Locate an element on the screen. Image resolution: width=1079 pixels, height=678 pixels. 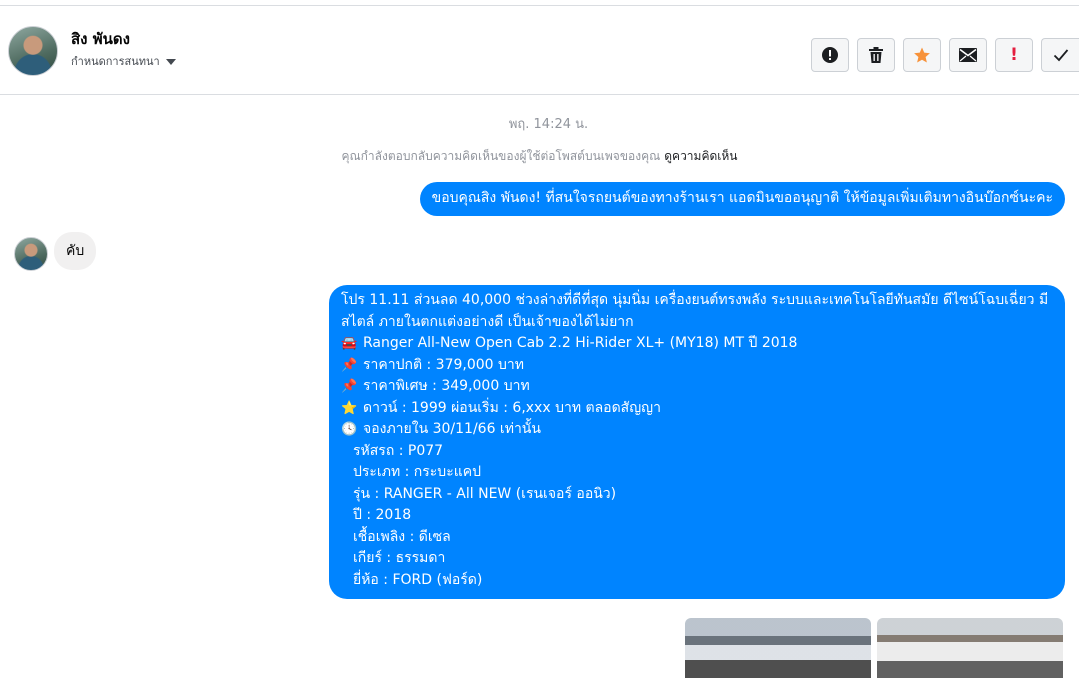
sender-avatar is located at coordinates (31, 254).